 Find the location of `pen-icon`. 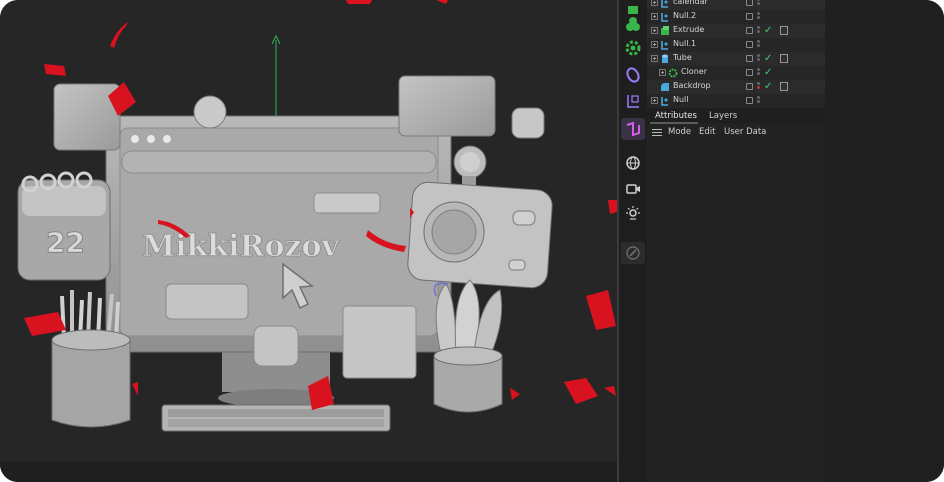

pen-icon is located at coordinates (633, 253).